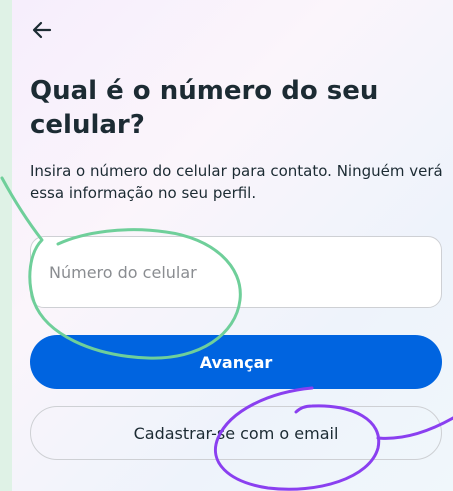  I want to click on arrow-left-icon, so click(42, 30).